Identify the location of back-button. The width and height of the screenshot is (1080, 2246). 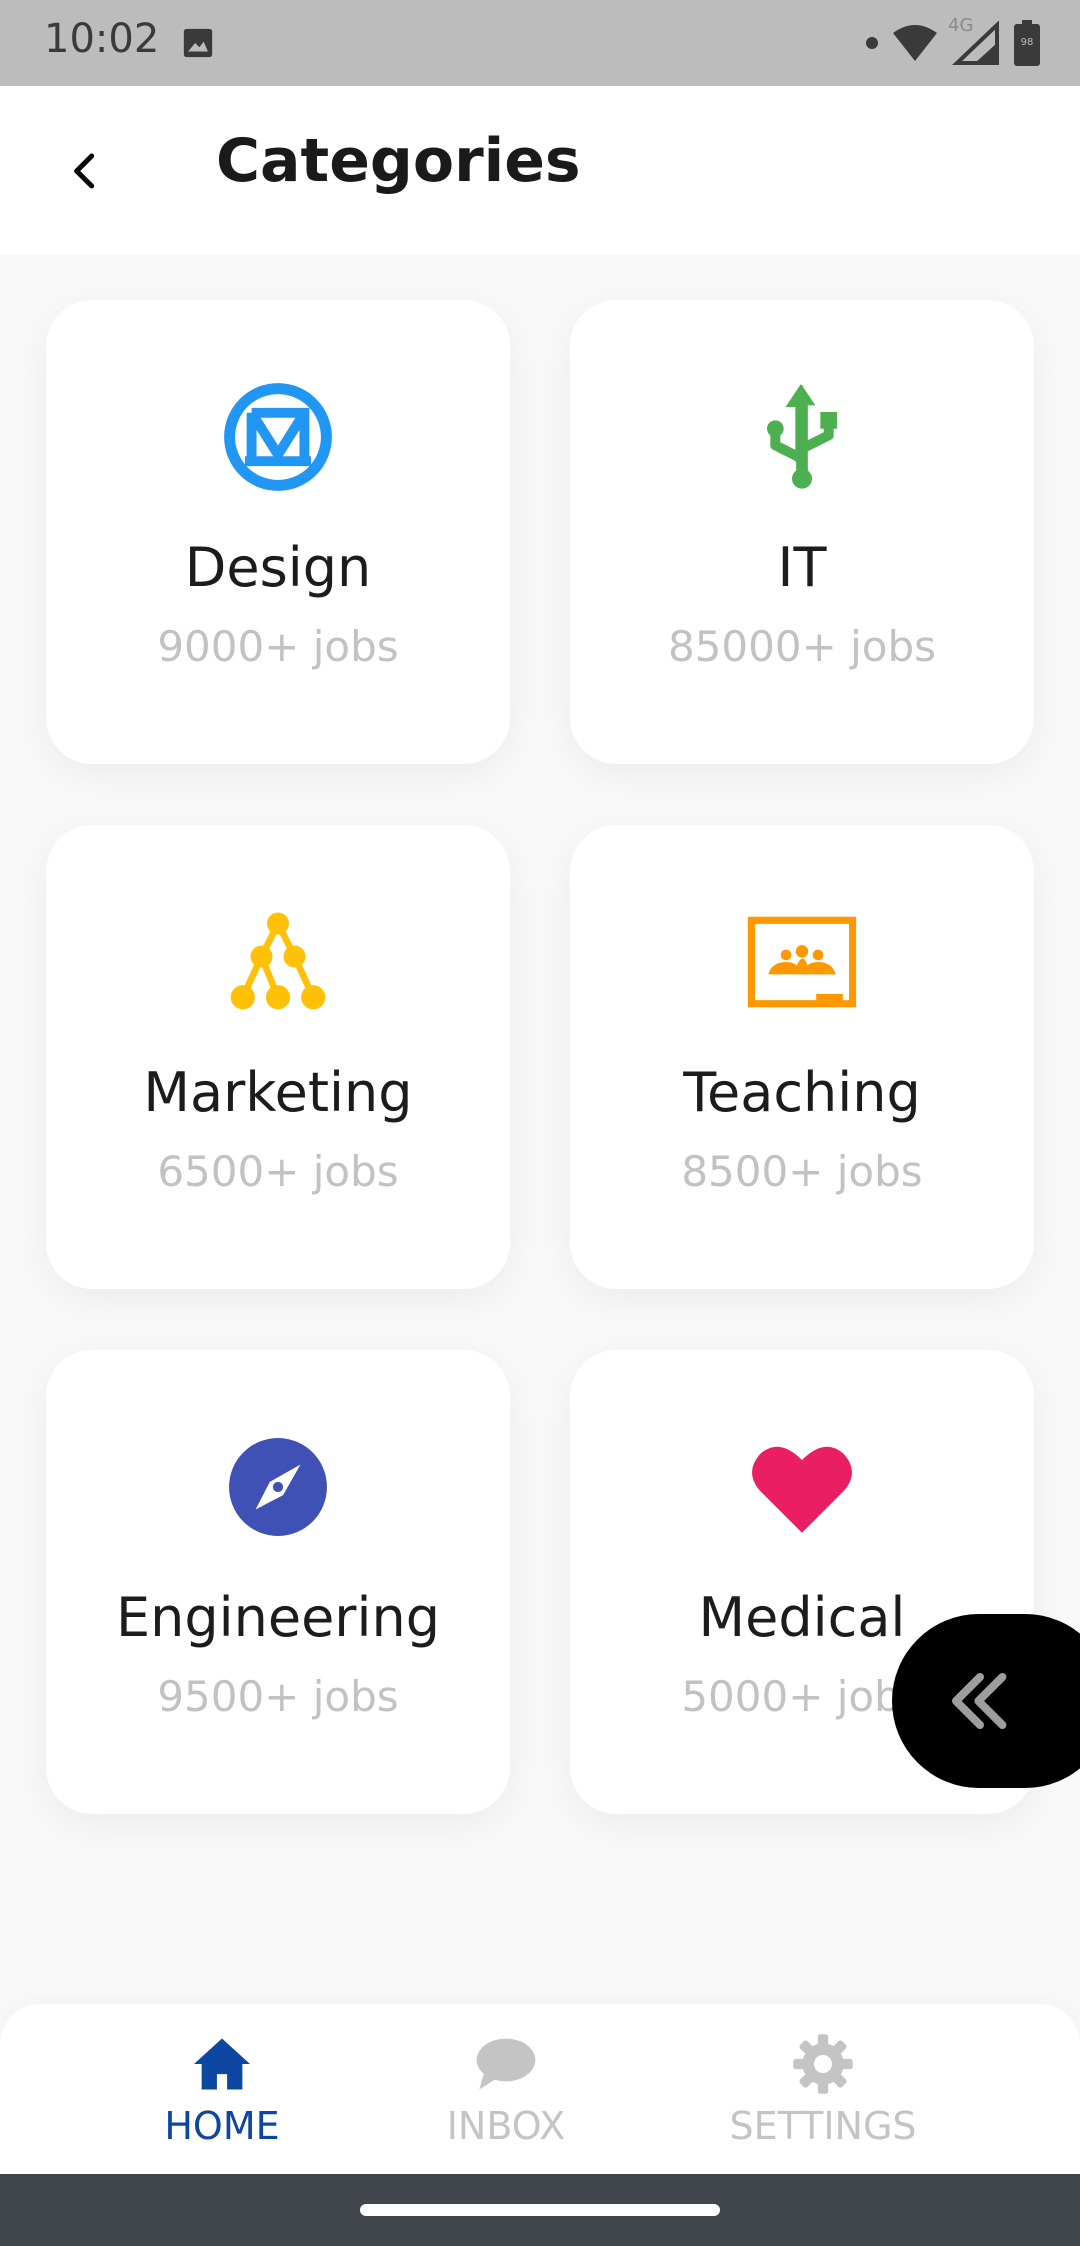
(85, 171).